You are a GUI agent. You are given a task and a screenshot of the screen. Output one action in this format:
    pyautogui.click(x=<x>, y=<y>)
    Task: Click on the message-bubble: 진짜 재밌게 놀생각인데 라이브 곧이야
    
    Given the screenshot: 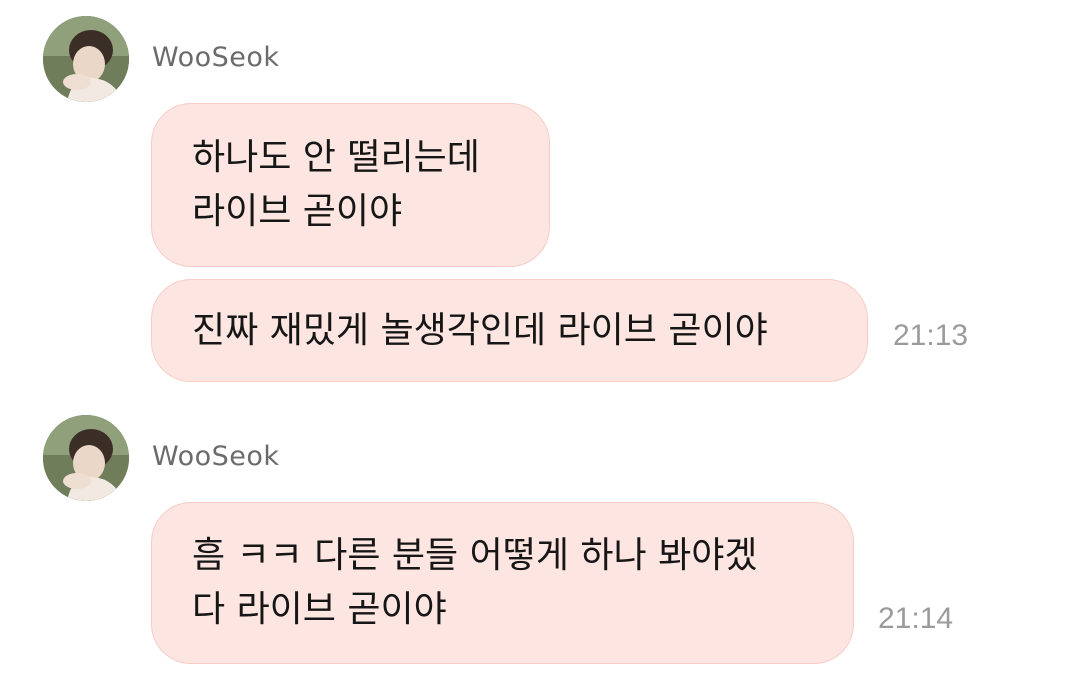 What is the action you would take?
    pyautogui.click(x=509, y=330)
    